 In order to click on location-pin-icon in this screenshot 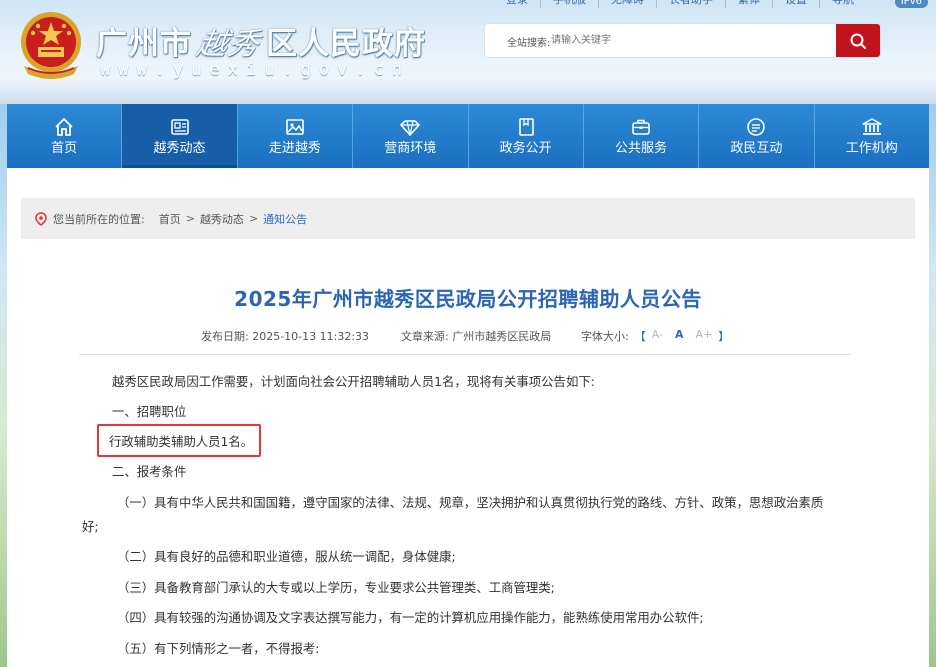, I will do `click(41, 218)`.